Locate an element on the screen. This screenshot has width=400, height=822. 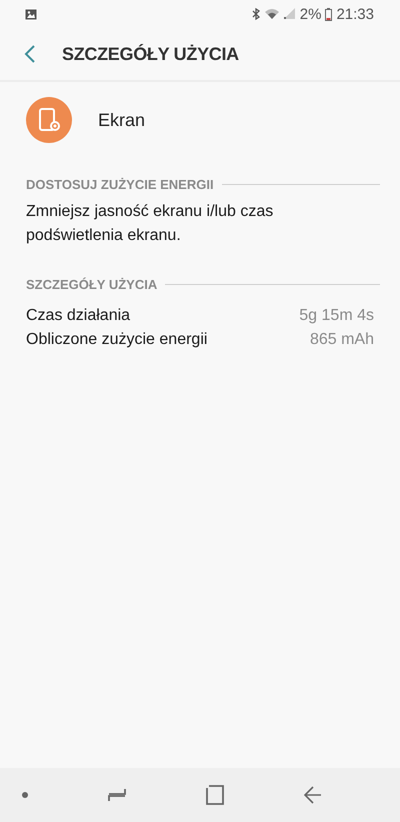
detail-label: Obliczone zużycie energii is located at coordinates (117, 340).